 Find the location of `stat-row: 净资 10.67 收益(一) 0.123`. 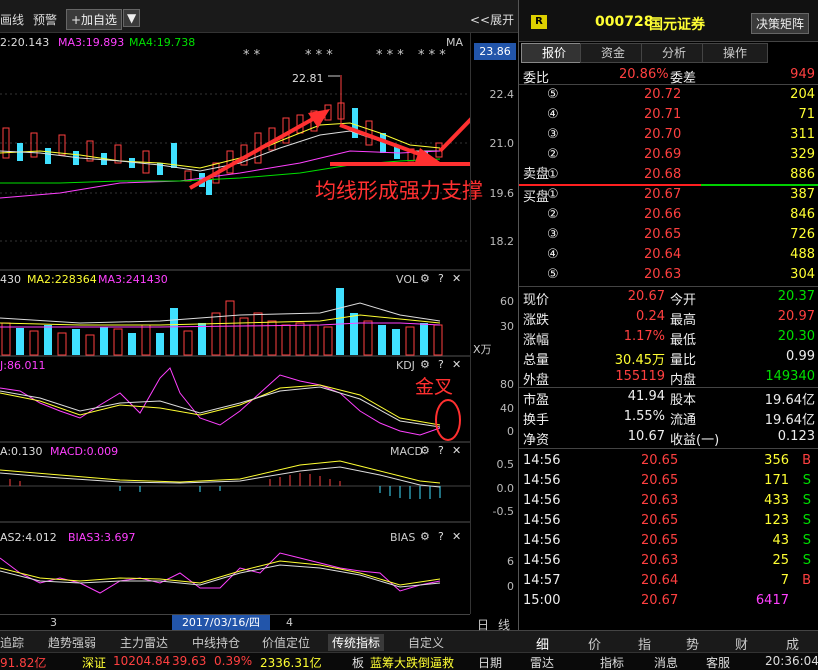

stat-row: 净资 10.67 收益(一) 0.123 is located at coordinates (668, 437).